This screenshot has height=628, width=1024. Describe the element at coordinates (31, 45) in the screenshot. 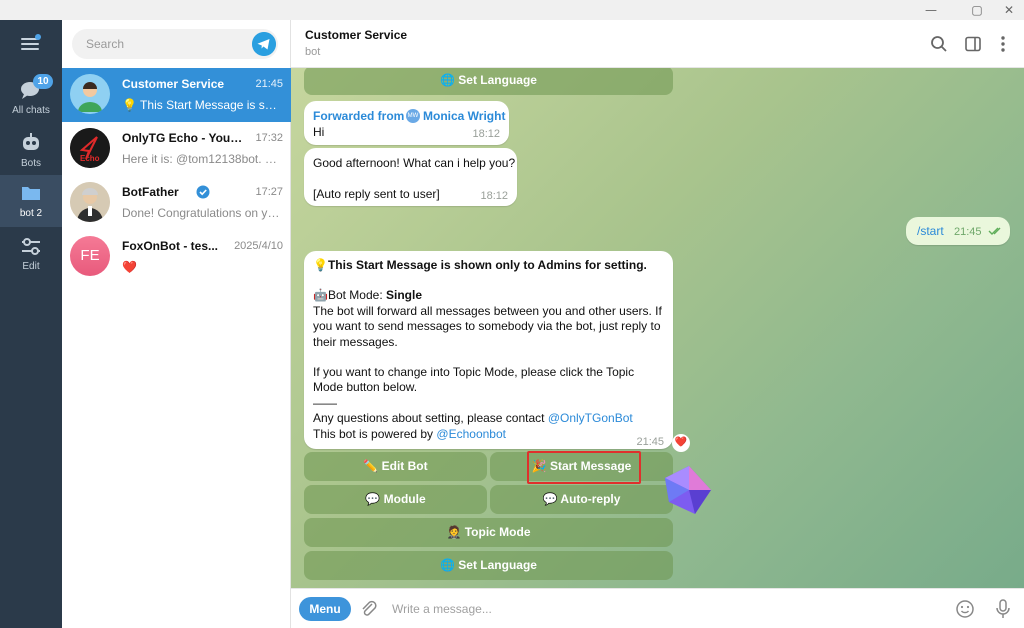

I see `hamburger-menu-icon` at that location.